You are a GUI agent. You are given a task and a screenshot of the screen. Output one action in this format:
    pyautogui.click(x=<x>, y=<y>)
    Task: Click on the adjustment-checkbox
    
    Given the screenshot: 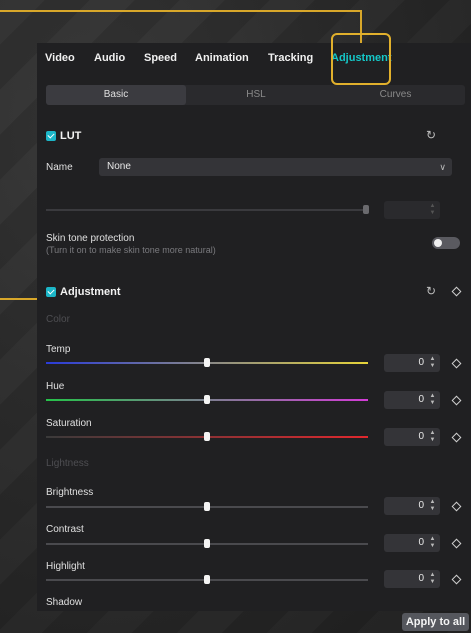 What is the action you would take?
    pyautogui.click(x=51, y=292)
    